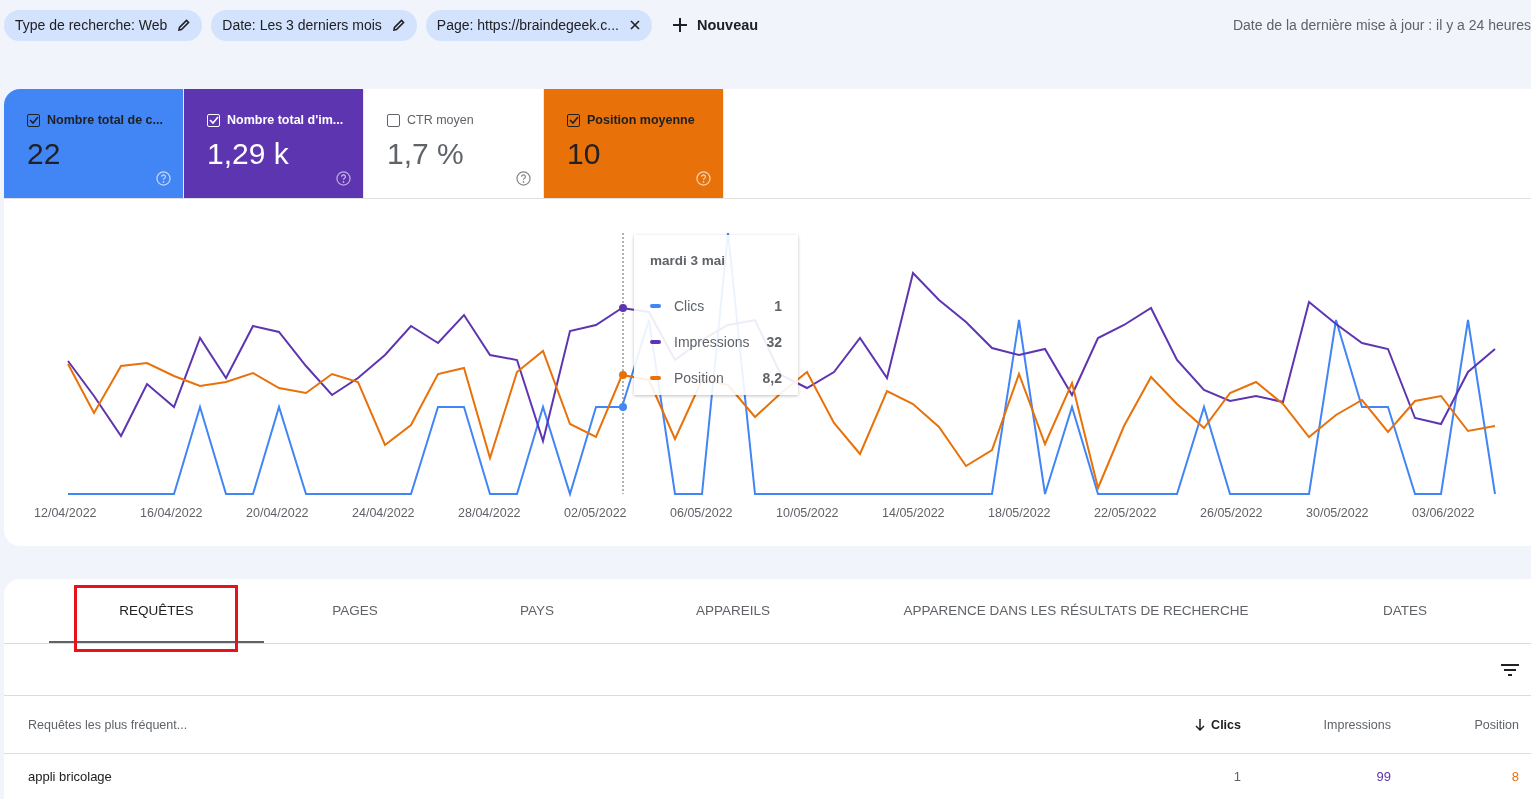 The image size is (1531, 799). I want to click on axis-label: 12/04/2022, so click(66, 513).